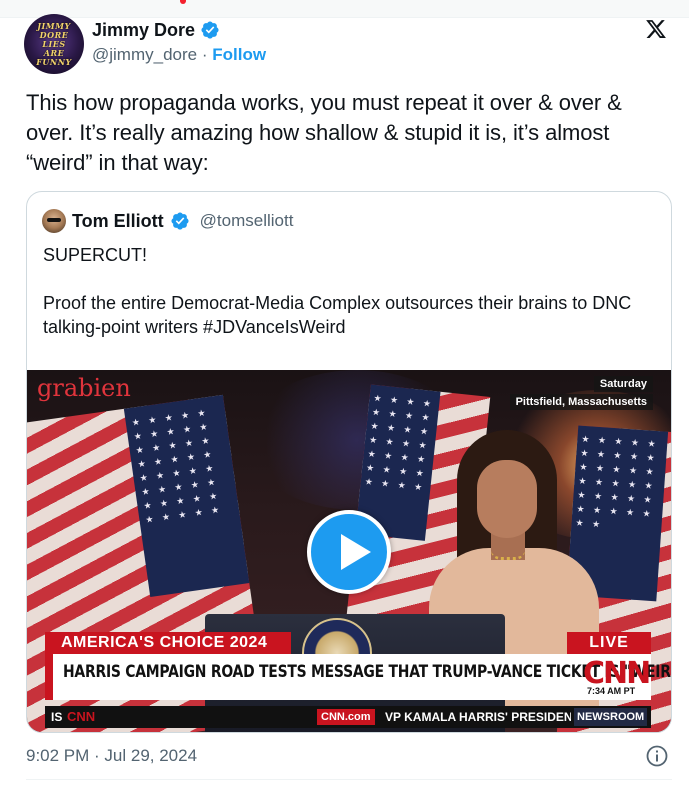 The image size is (689, 786). Describe the element at coordinates (507, 499) in the screenshot. I see `speaker-face` at that location.